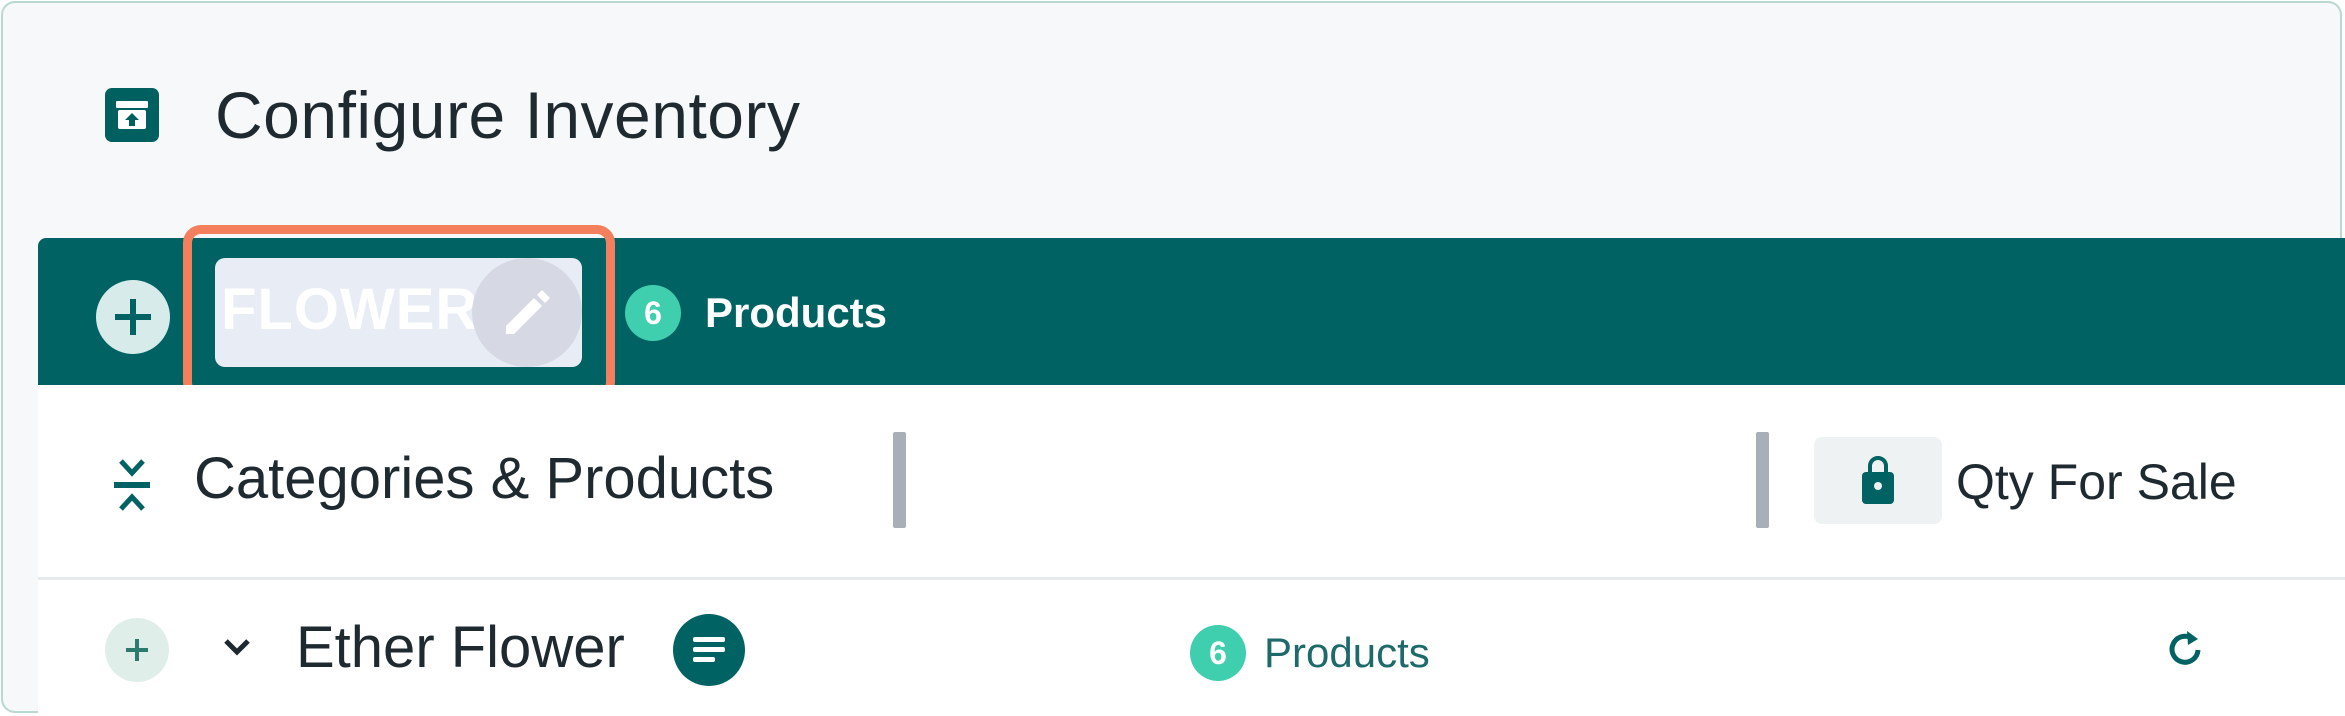 The image size is (2345, 716). I want to click on shopping-bag-icon, so click(1878, 479).